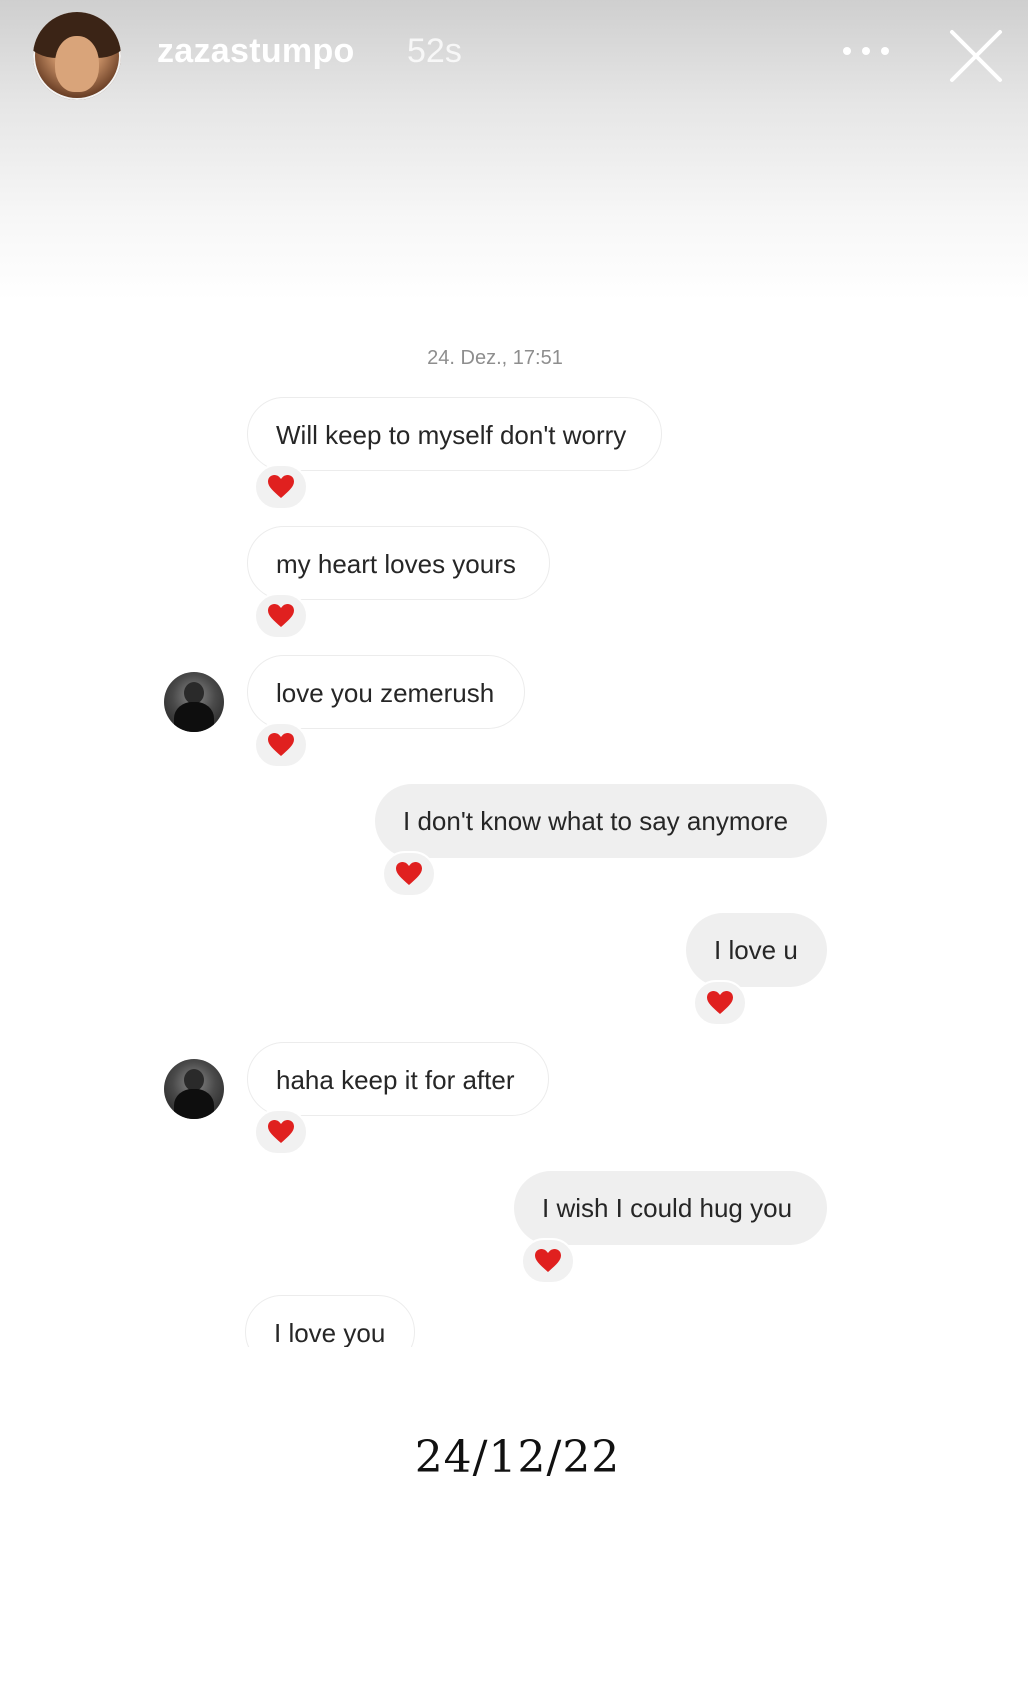  What do you see at coordinates (330, 1321) in the screenshot?
I see `message-bubble: I love you` at bounding box center [330, 1321].